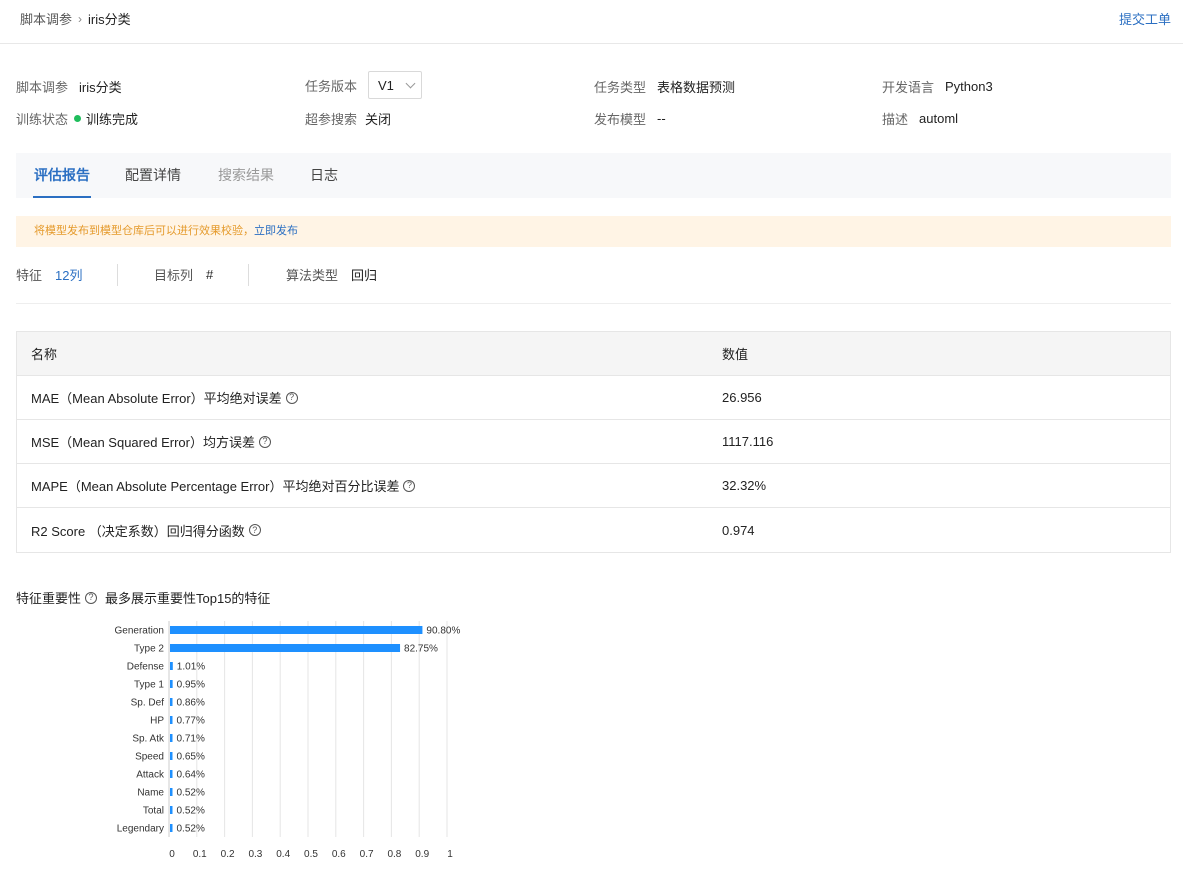 The height and width of the screenshot is (885, 1183). What do you see at coordinates (191, 685) in the screenshot?
I see `data-label: 0.95%` at bounding box center [191, 685].